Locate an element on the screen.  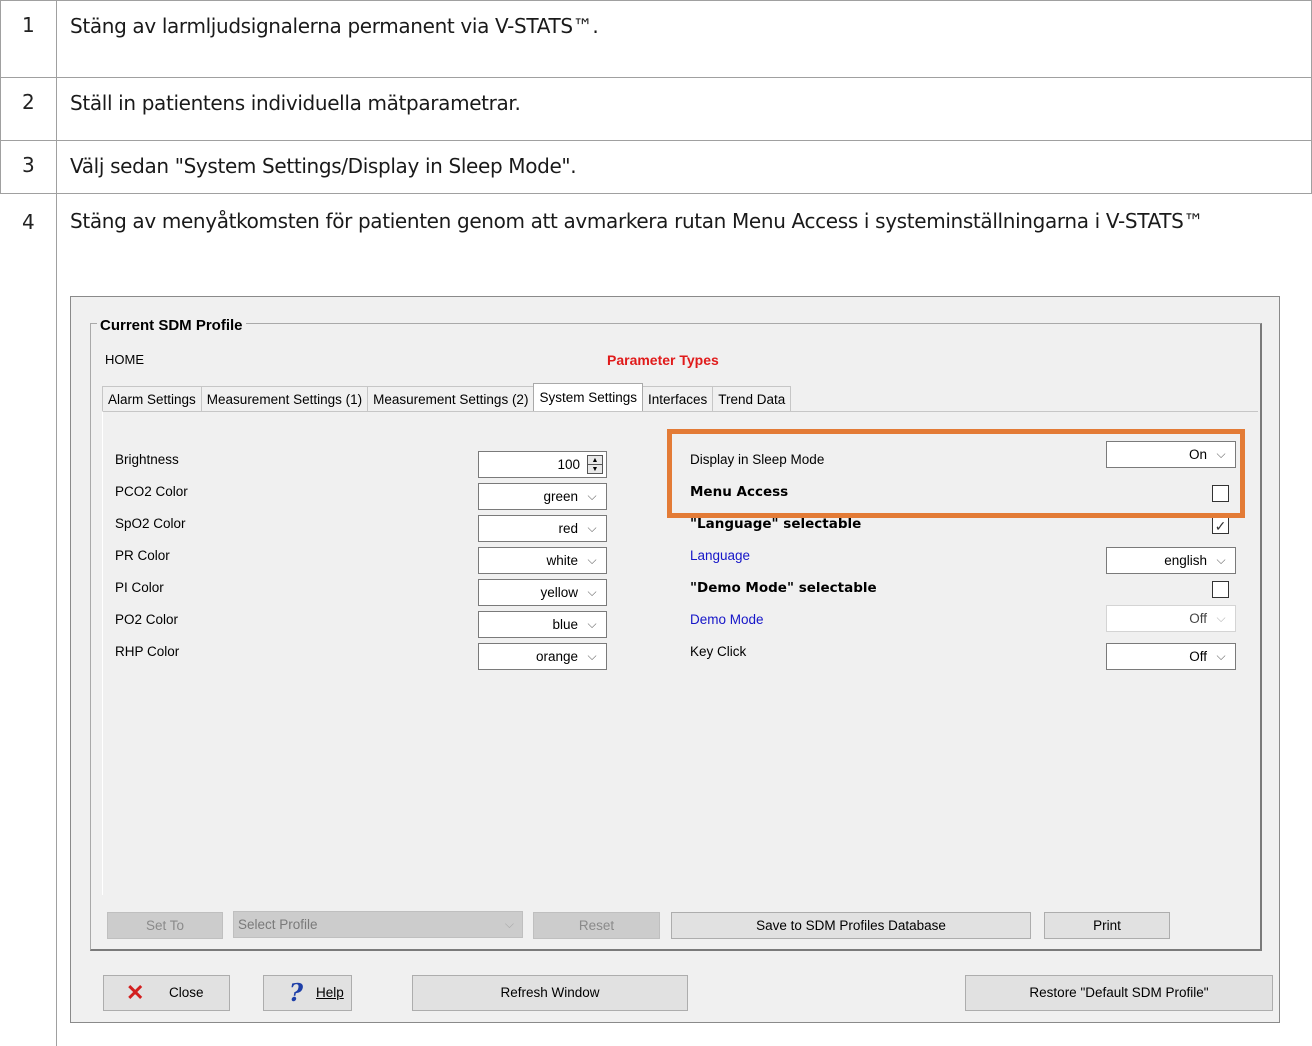
pco2-color-label: PCO2 Color is located at coordinates (151, 491).